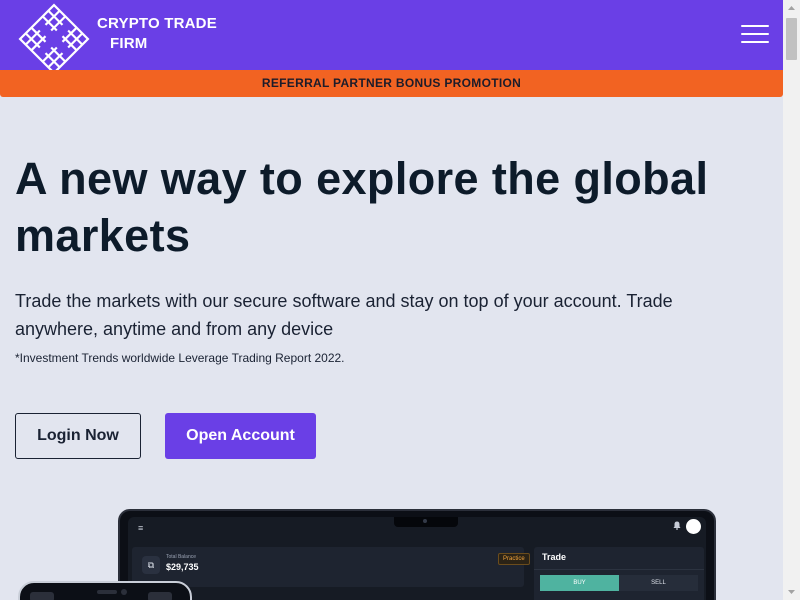 The height and width of the screenshot is (600, 800). Describe the element at coordinates (331, 567) in the screenshot. I see `balance-card: ⧉ Total Balance $29,735 Practice` at that location.